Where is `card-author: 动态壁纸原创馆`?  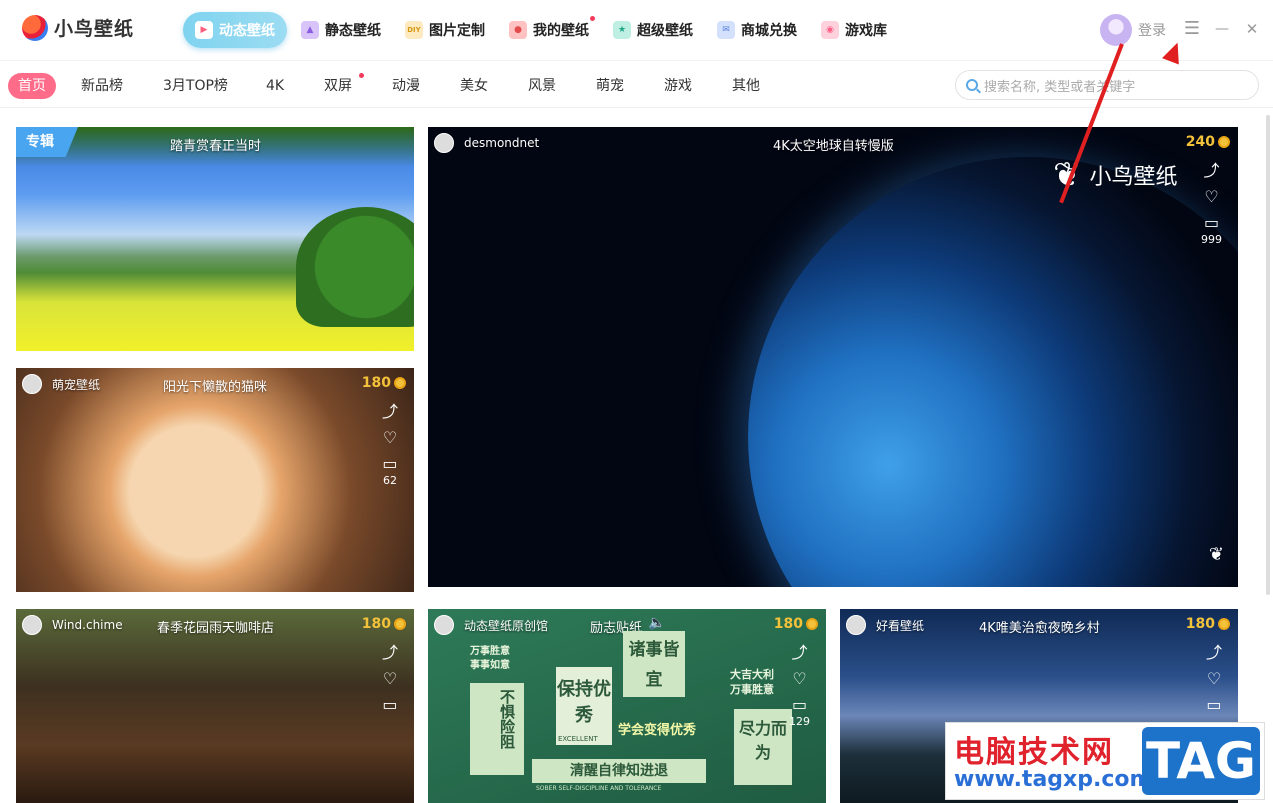
card-author: 动态壁纸原创馆 is located at coordinates (491, 625).